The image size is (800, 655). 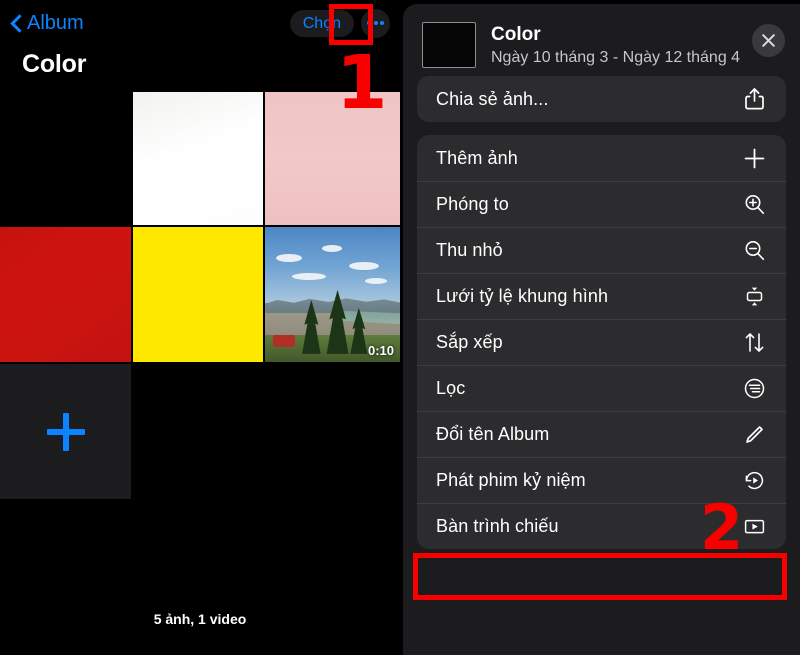 I want to click on navigation-bar: Album Chọn, so click(x=200, y=23).